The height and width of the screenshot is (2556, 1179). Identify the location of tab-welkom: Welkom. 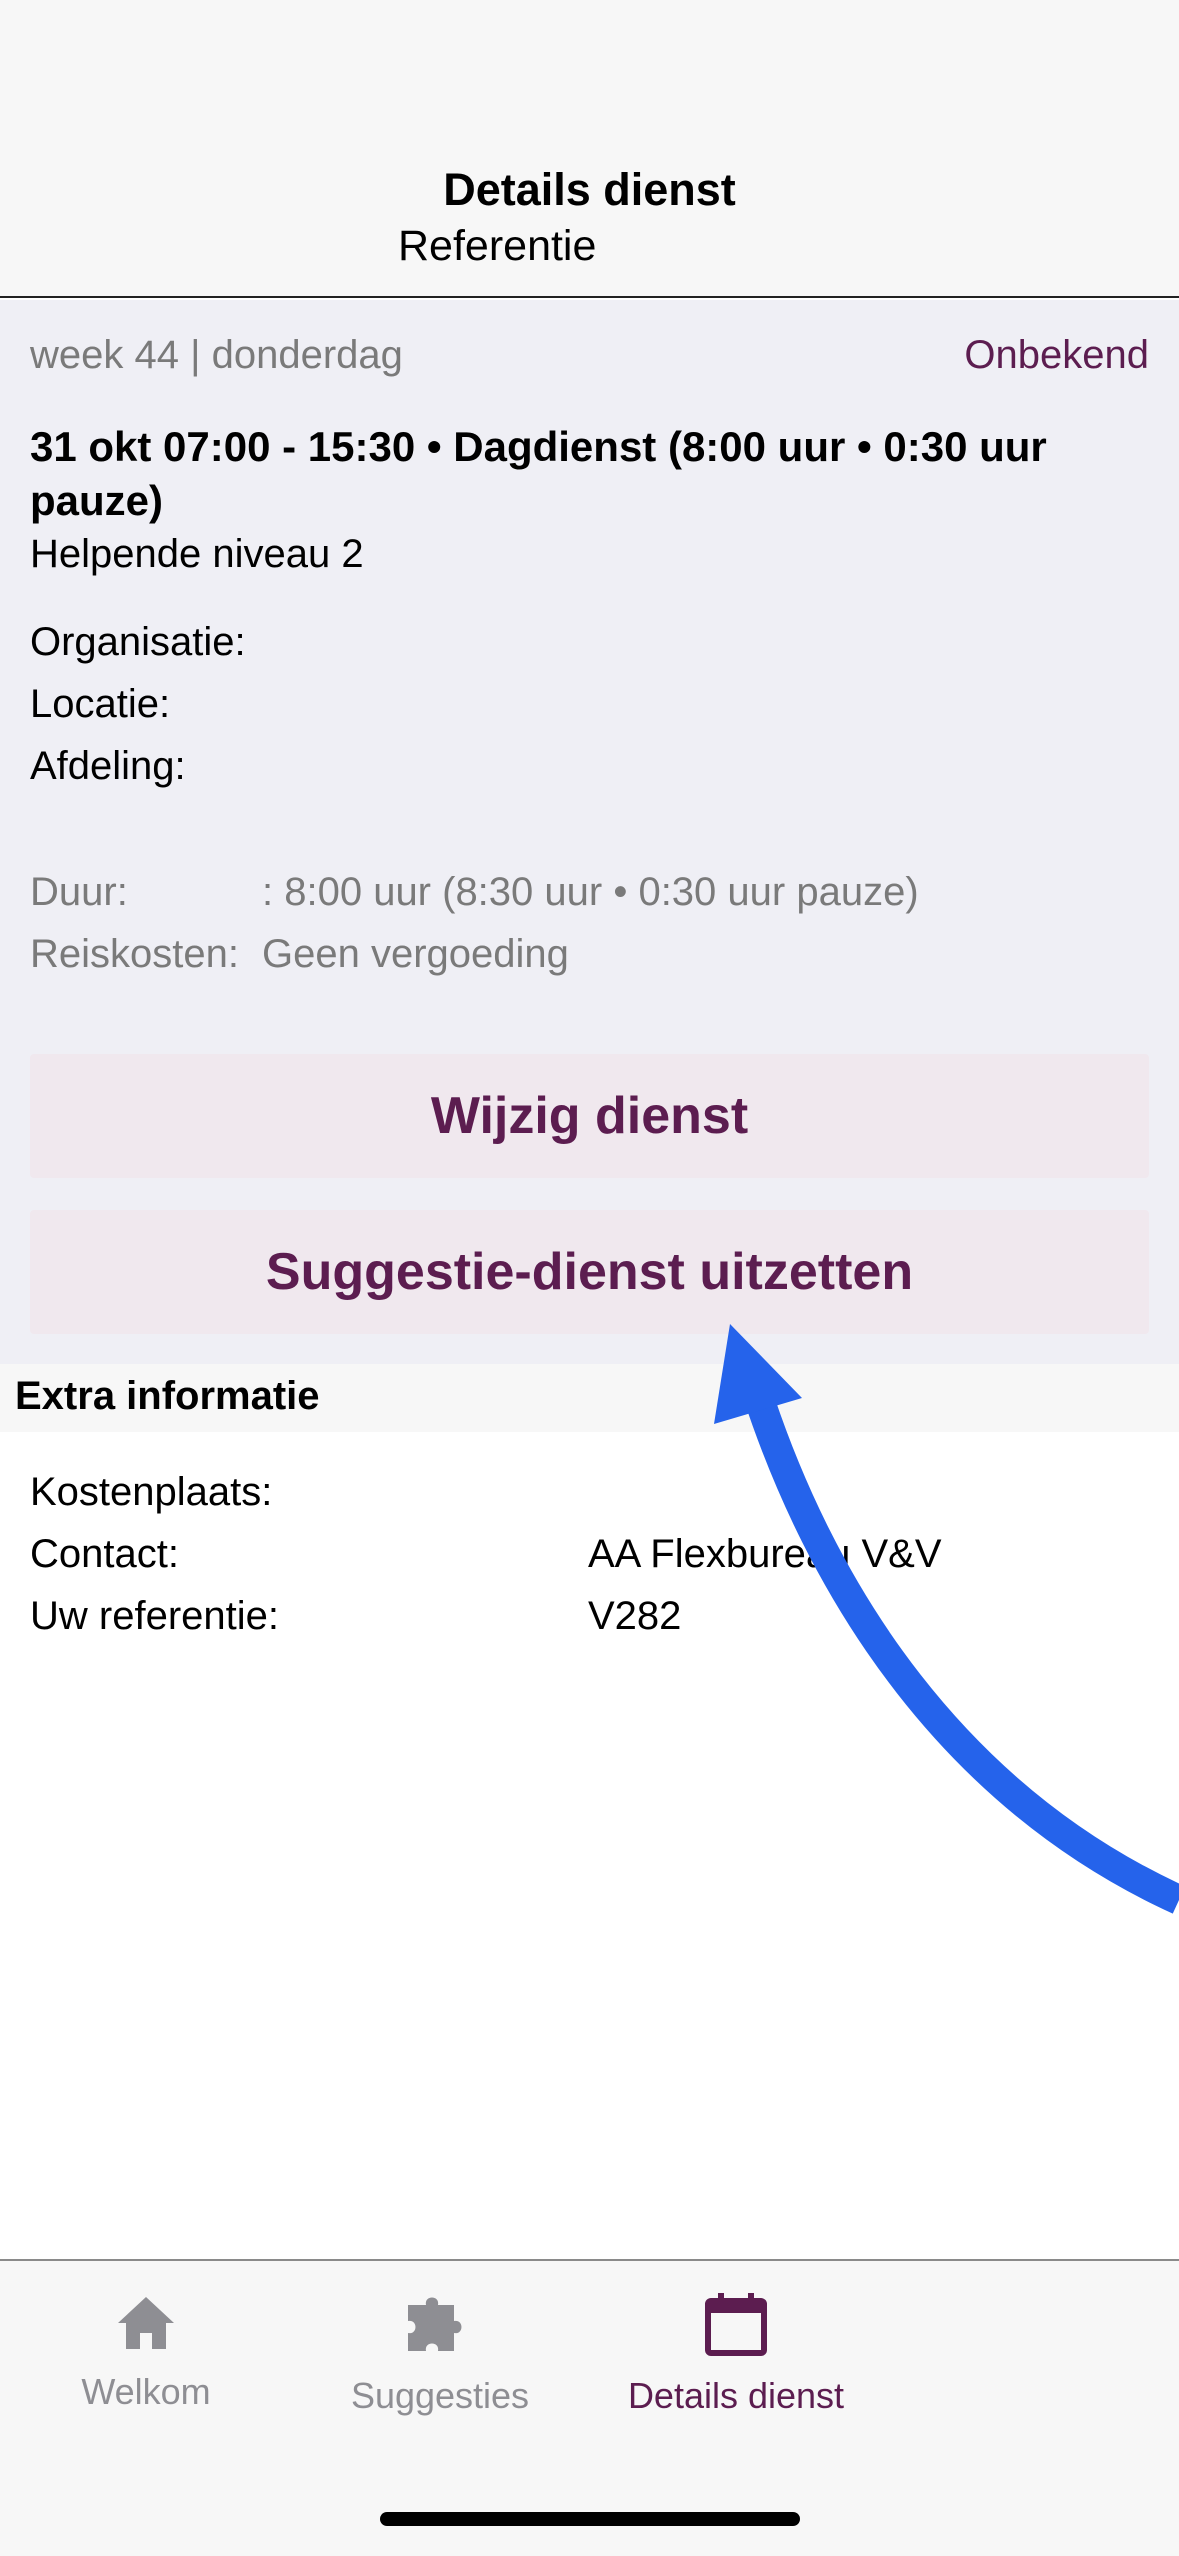
(148, 2352).